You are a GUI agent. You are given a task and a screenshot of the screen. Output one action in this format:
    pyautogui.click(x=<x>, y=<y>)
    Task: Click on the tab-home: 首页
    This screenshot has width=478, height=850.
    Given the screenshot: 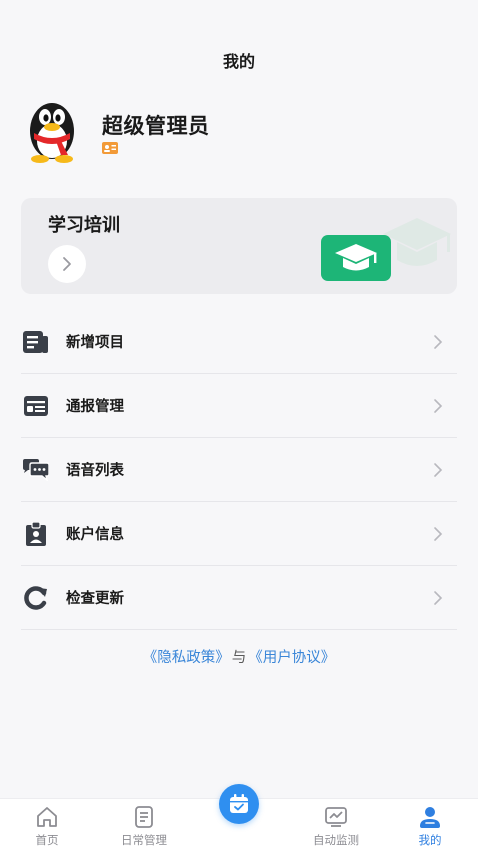 What is the action you would take?
    pyautogui.click(x=47, y=824)
    